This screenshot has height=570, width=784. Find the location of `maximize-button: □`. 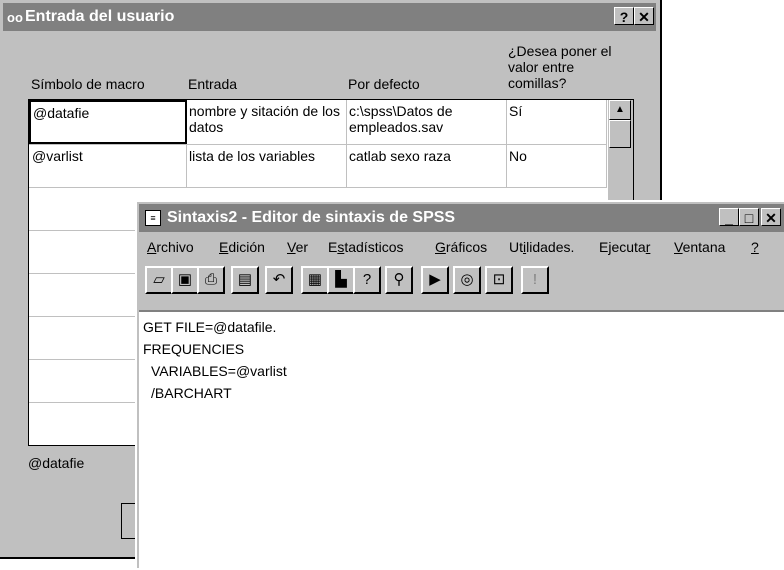

maximize-button: □ is located at coordinates (749, 217).